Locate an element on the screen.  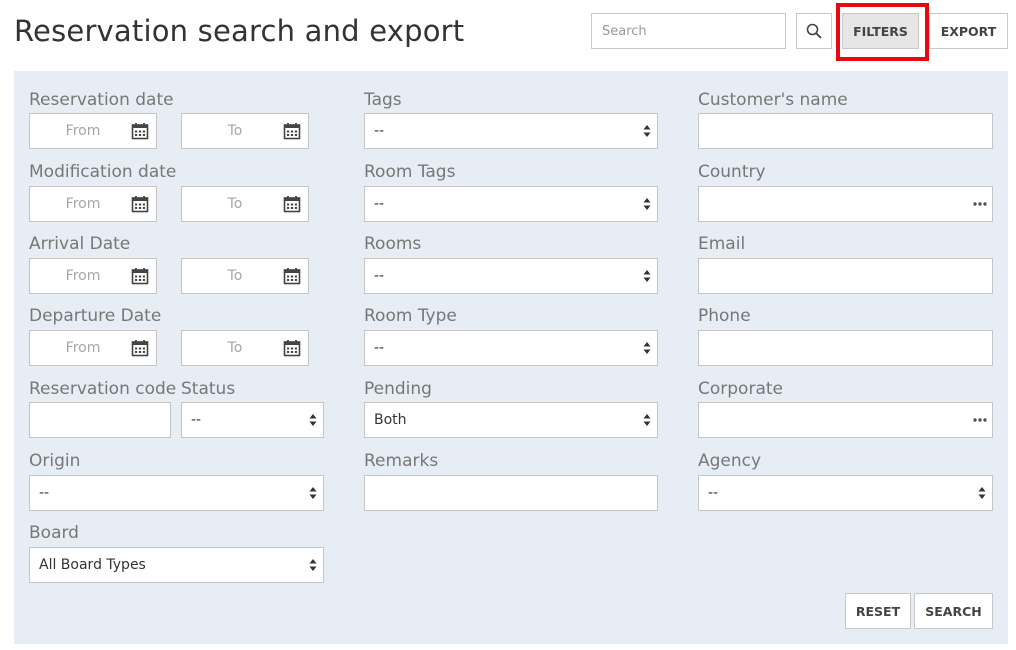
pending-label: Pending is located at coordinates (398, 389).